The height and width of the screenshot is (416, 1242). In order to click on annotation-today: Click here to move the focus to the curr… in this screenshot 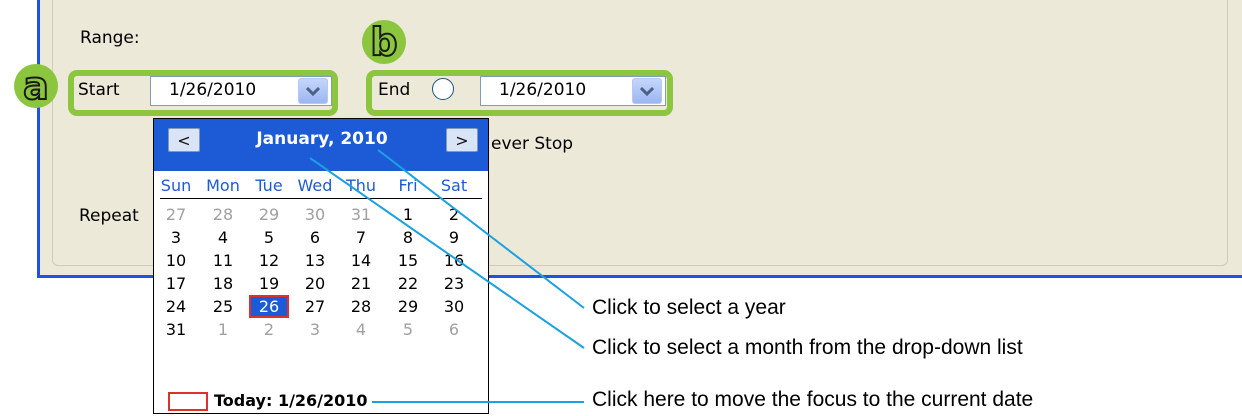, I will do `click(813, 399)`.